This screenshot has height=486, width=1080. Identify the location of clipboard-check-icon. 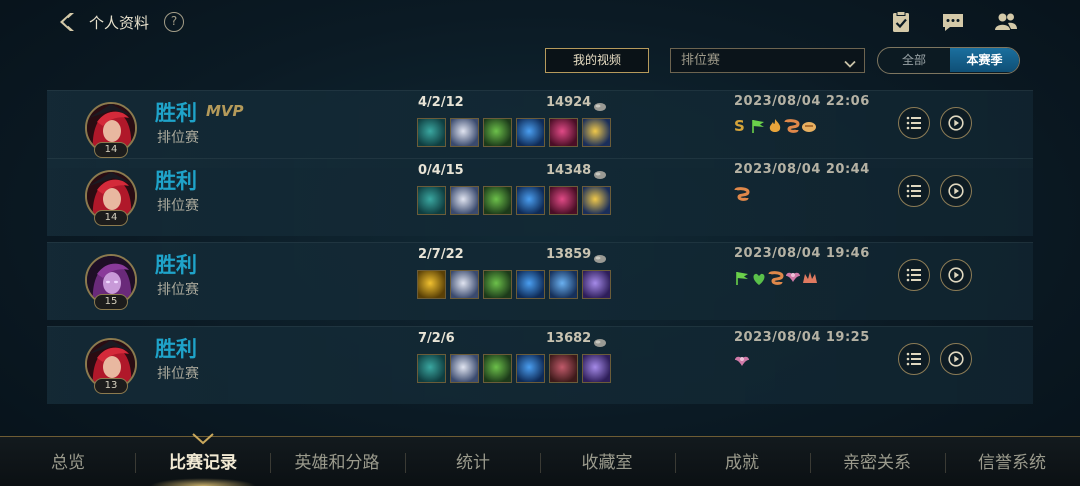
(901, 22).